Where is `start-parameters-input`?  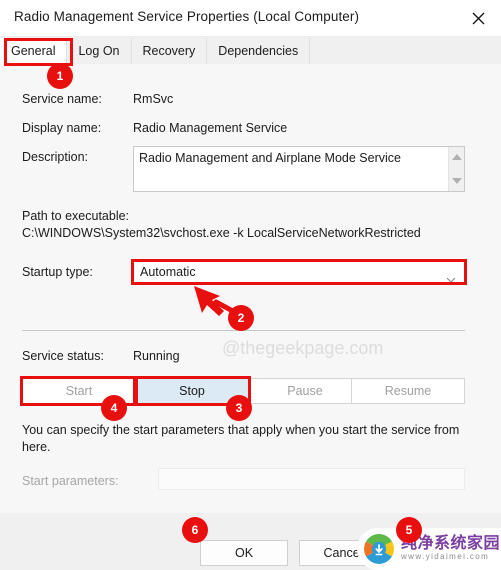
start-parameters-input is located at coordinates (311, 479).